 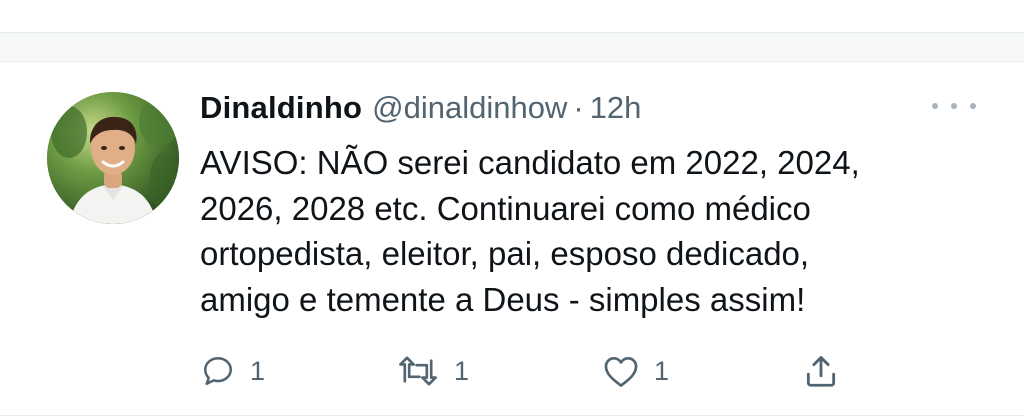 I want to click on avatar-photo, so click(x=113, y=158).